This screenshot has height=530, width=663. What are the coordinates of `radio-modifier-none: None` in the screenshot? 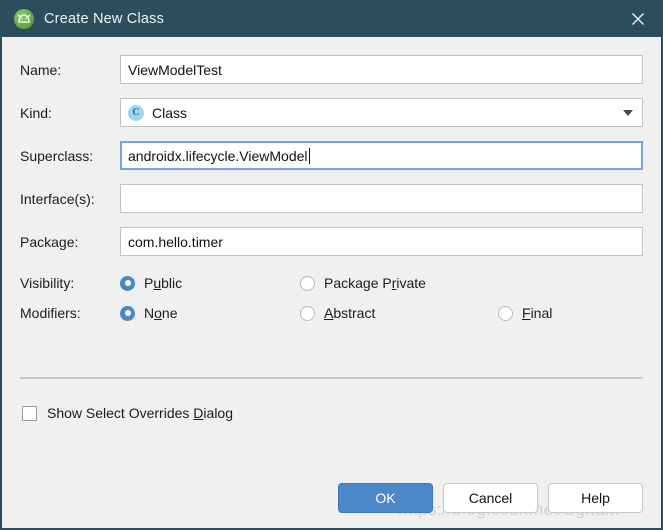 It's located at (210, 313).